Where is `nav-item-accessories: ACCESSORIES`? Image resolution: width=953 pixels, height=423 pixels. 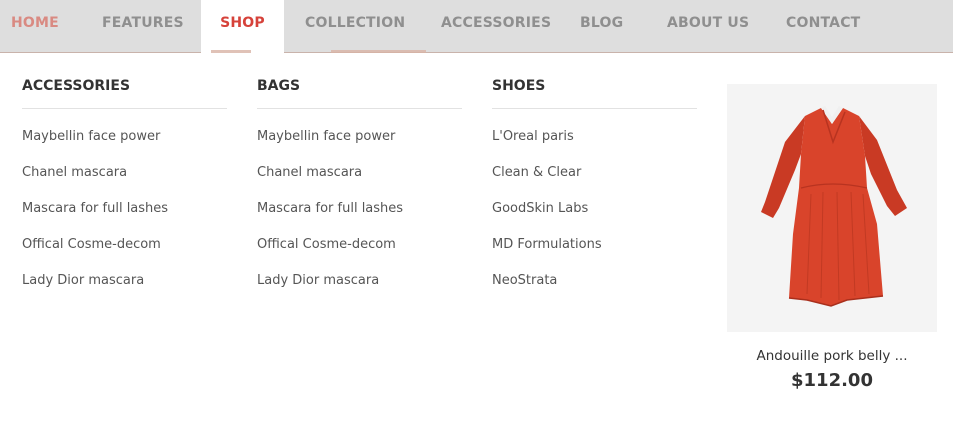 nav-item-accessories: ACCESSORIES is located at coordinates (496, 26).